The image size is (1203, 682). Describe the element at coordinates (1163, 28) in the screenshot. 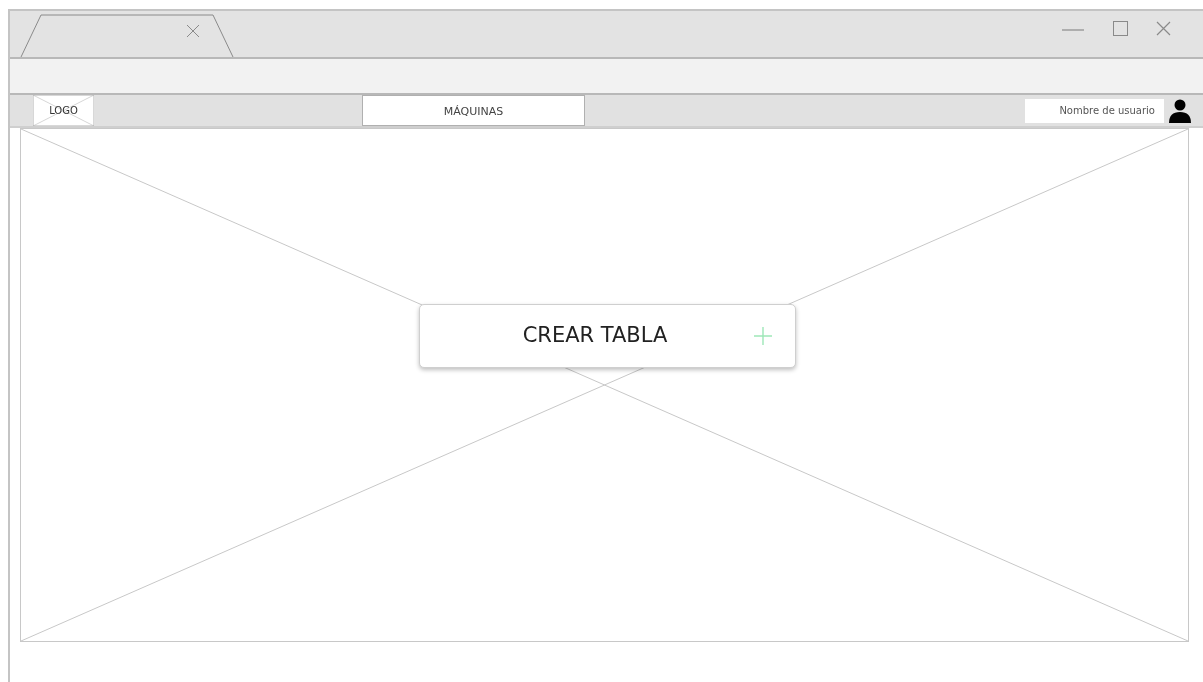

I see `close-icon` at that location.